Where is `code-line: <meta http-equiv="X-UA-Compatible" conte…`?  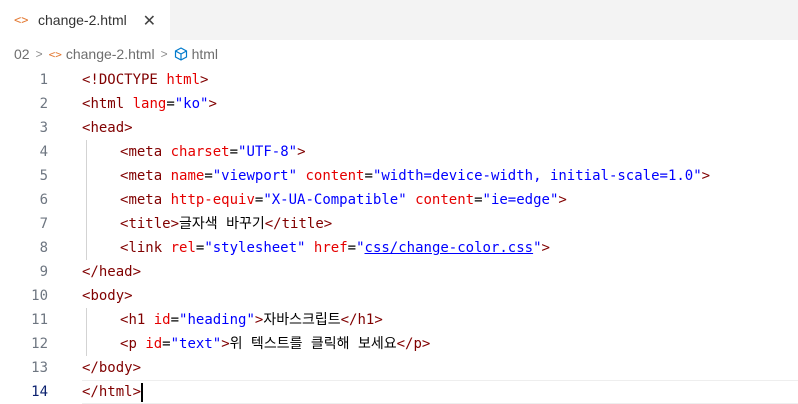
code-line: <meta http-equiv="X-UA-Compatible" conte… is located at coordinates (343, 200).